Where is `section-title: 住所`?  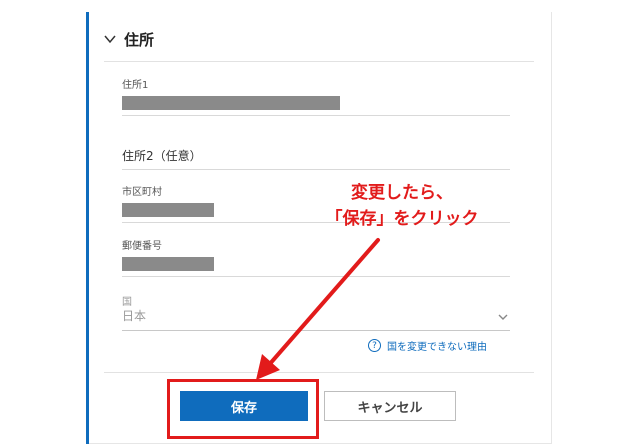
section-title: 住所 is located at coordinates (139, 39).